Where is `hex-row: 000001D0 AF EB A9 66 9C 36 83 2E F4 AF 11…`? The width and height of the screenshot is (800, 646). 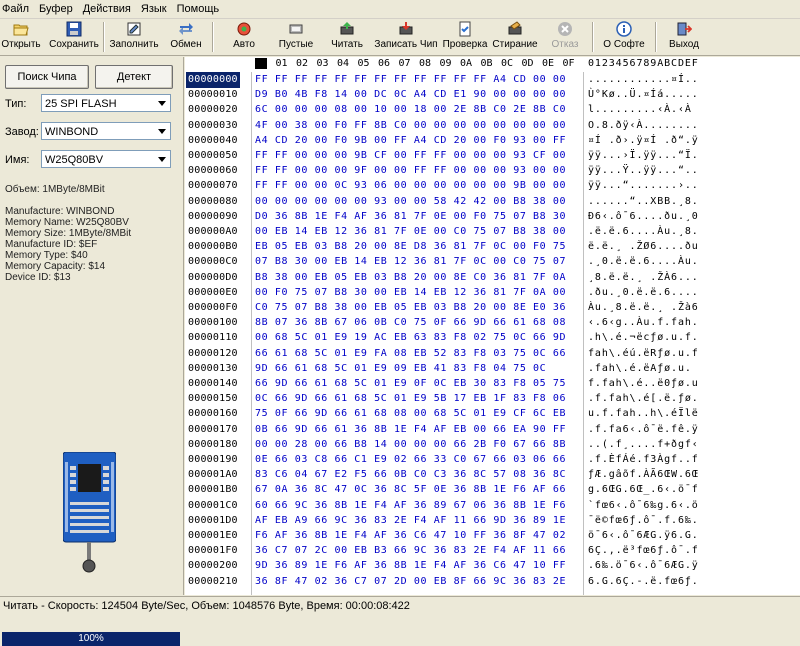 hex-row: 000001D0 AF EB A9 66 9C 36 83 2E F4 AF 11… is located at coordinates (492, 521).